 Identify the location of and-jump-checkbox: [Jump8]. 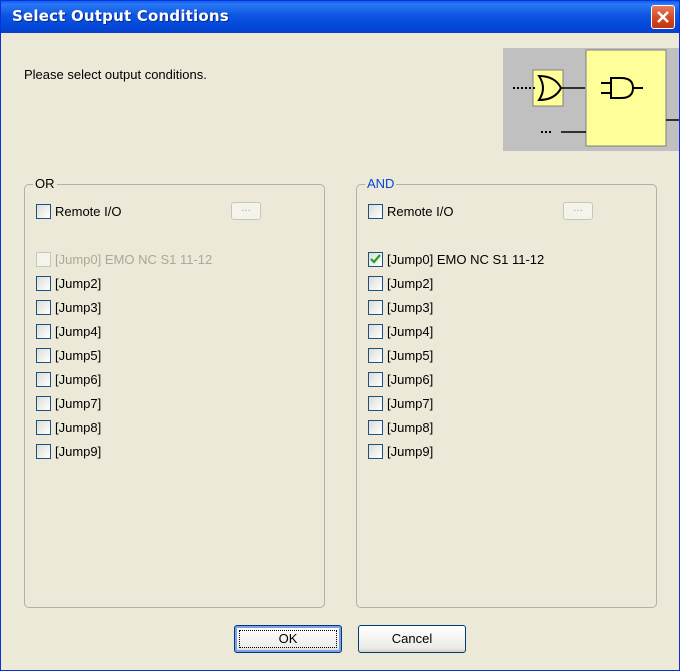
(400, 427).